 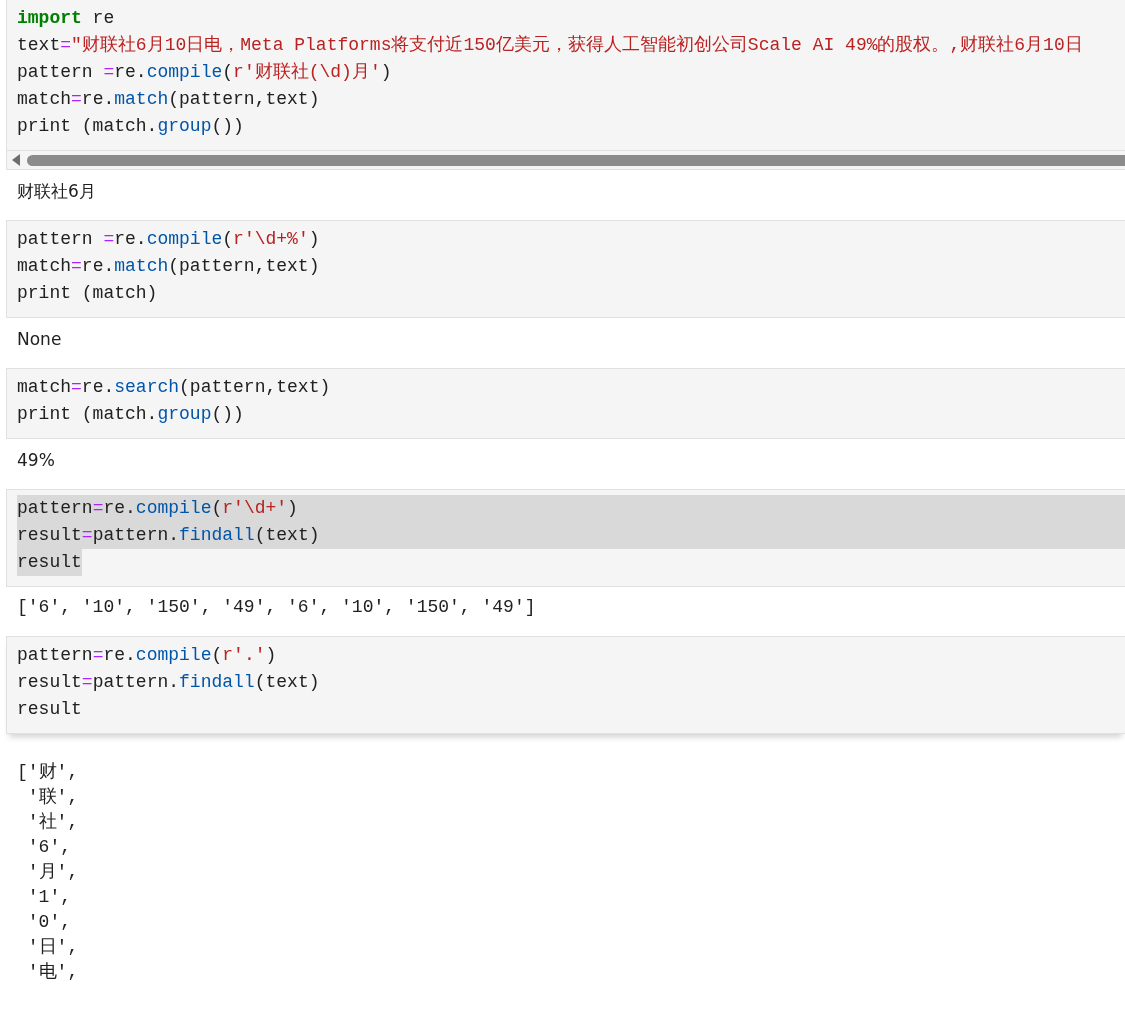 I want to click on output-line: '6',, so click(x=49, y=847).